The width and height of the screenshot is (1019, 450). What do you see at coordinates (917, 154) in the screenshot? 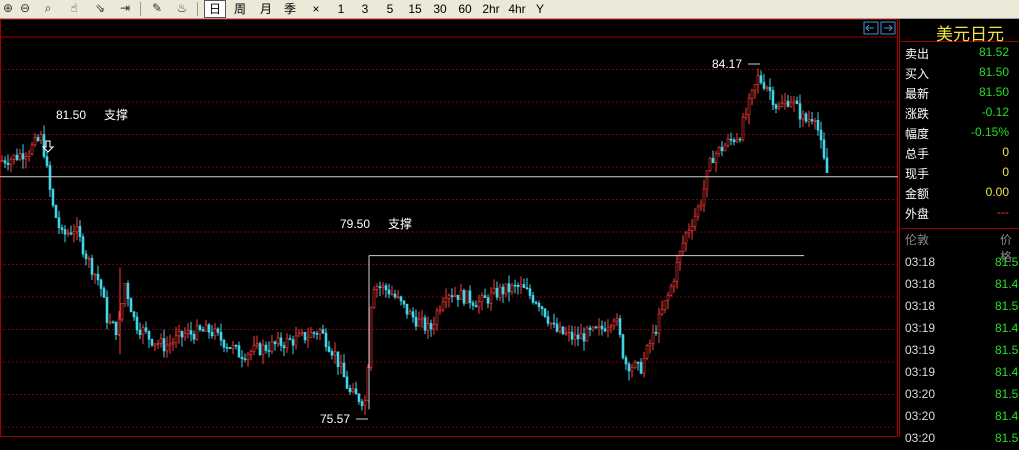
I see `quote-label: 总手` at bounding box center [917, 154].